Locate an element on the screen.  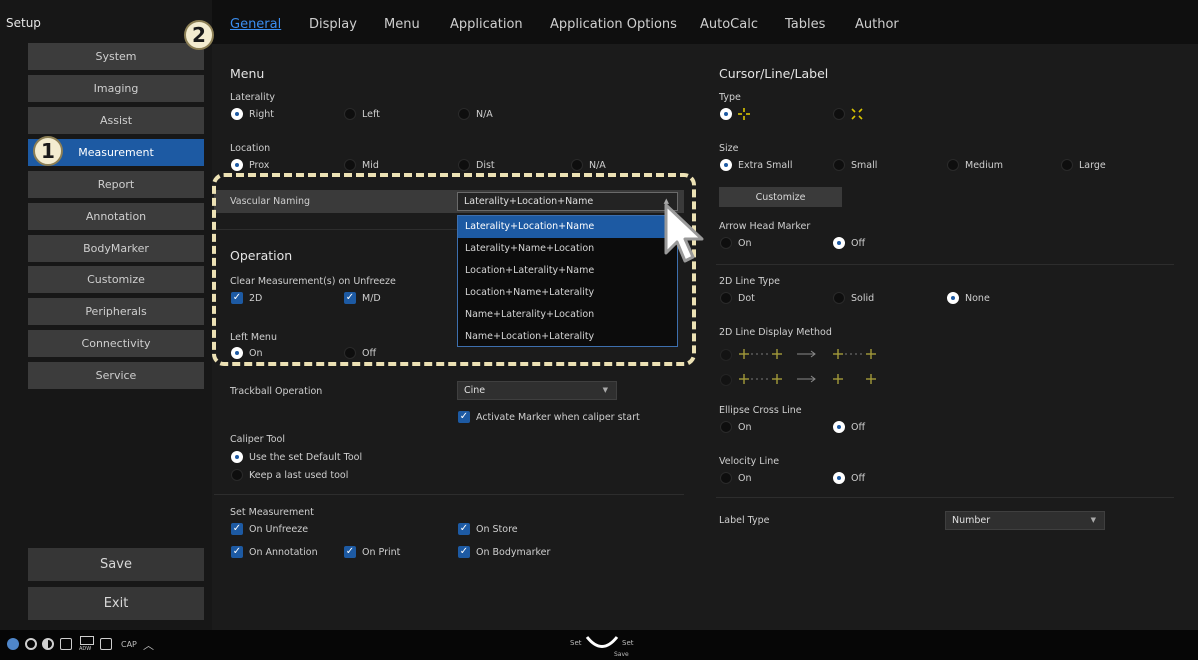
ellipse-on-radio is located at coordinates (726, 427).